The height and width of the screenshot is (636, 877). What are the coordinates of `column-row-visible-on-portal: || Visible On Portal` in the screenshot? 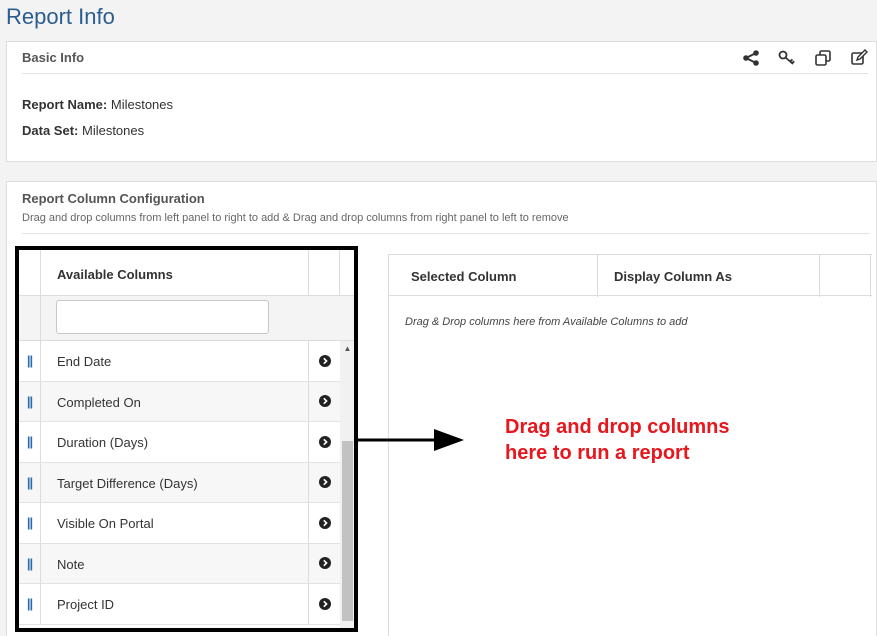 It's located at (179, 523).